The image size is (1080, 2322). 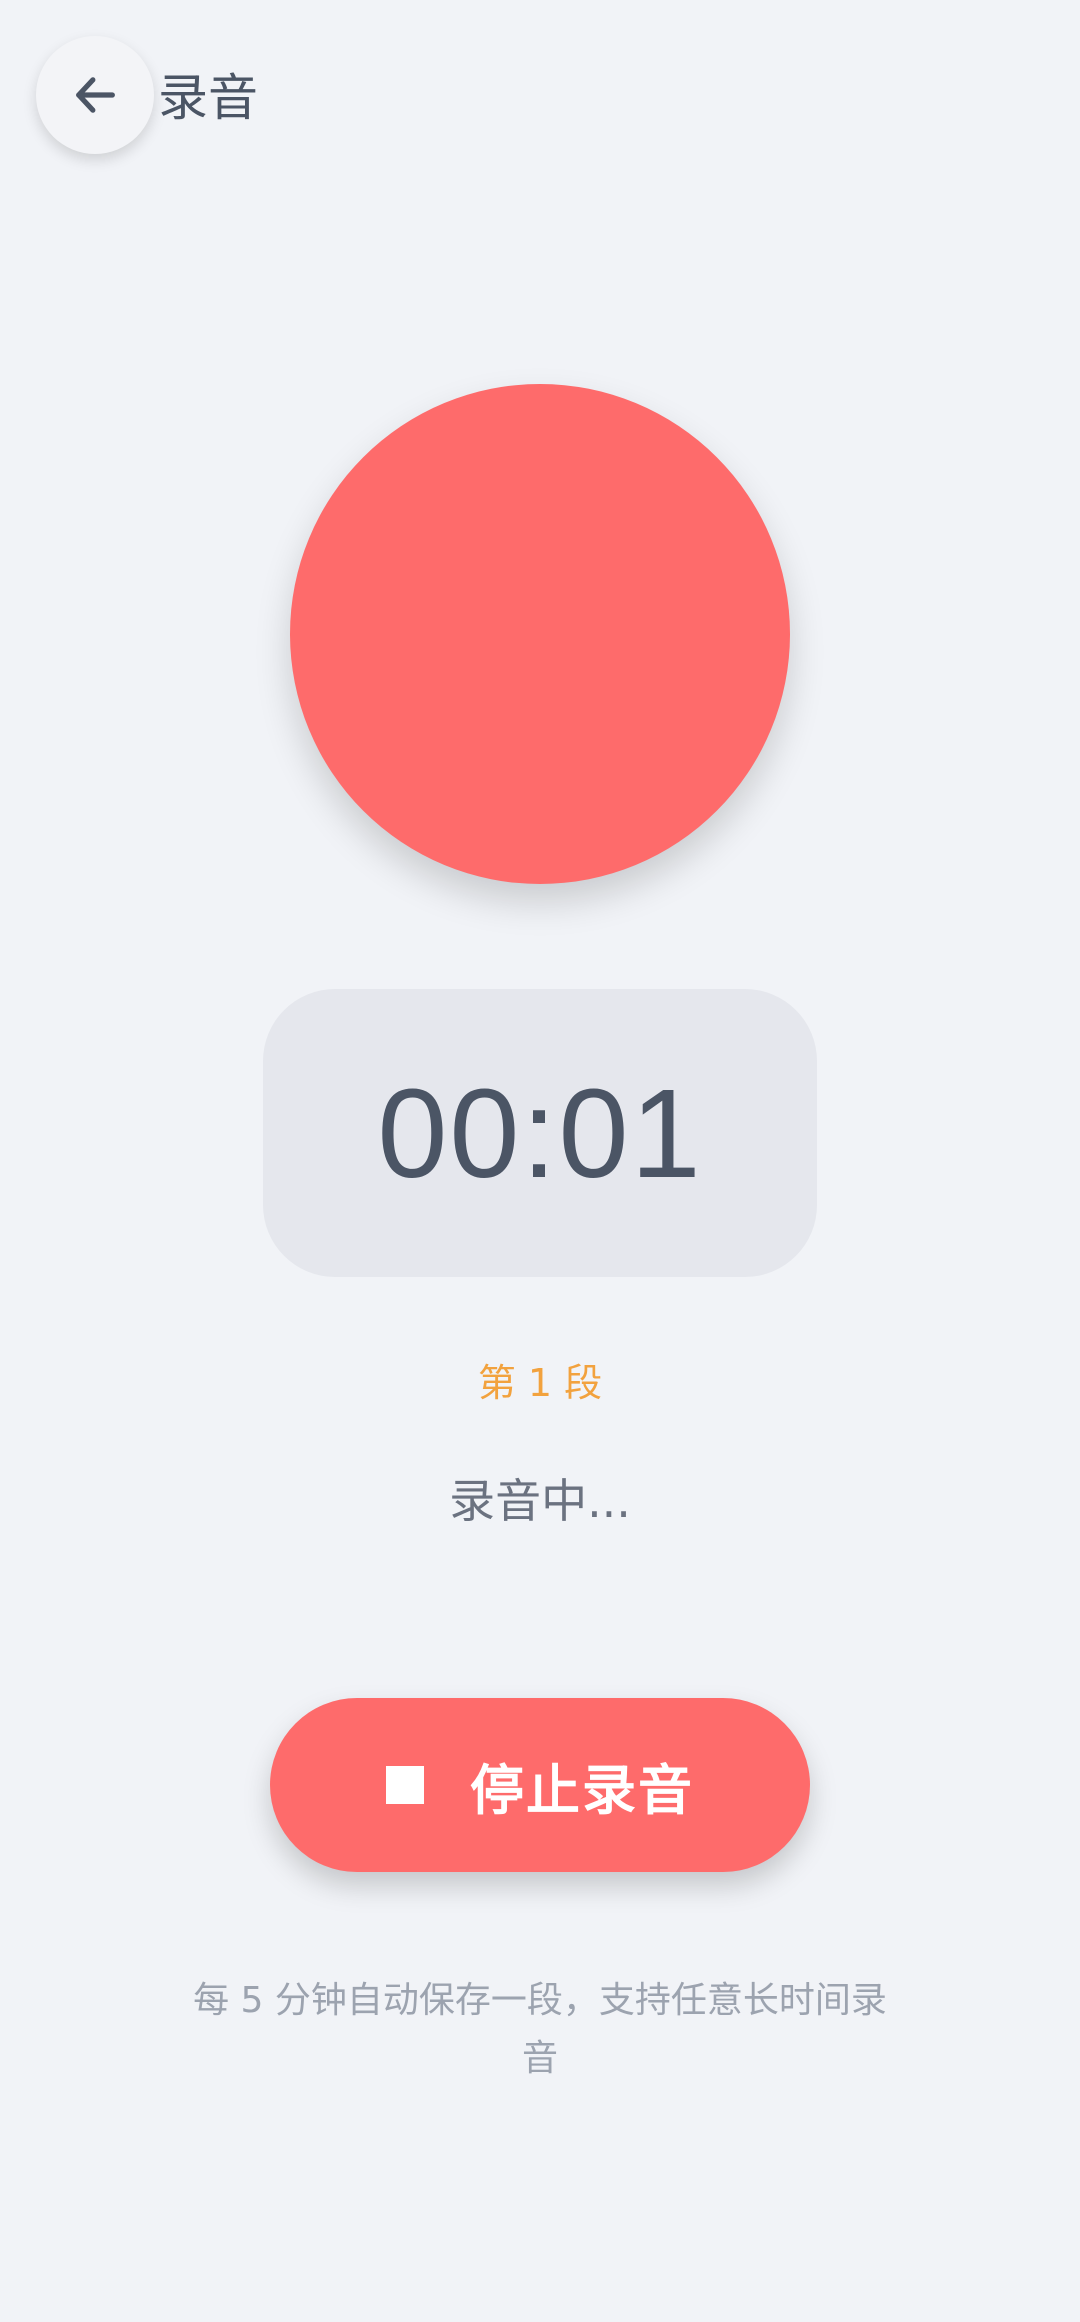 I want to click on stop-recording-button: 停止录音, so click(x=540, y=1785).